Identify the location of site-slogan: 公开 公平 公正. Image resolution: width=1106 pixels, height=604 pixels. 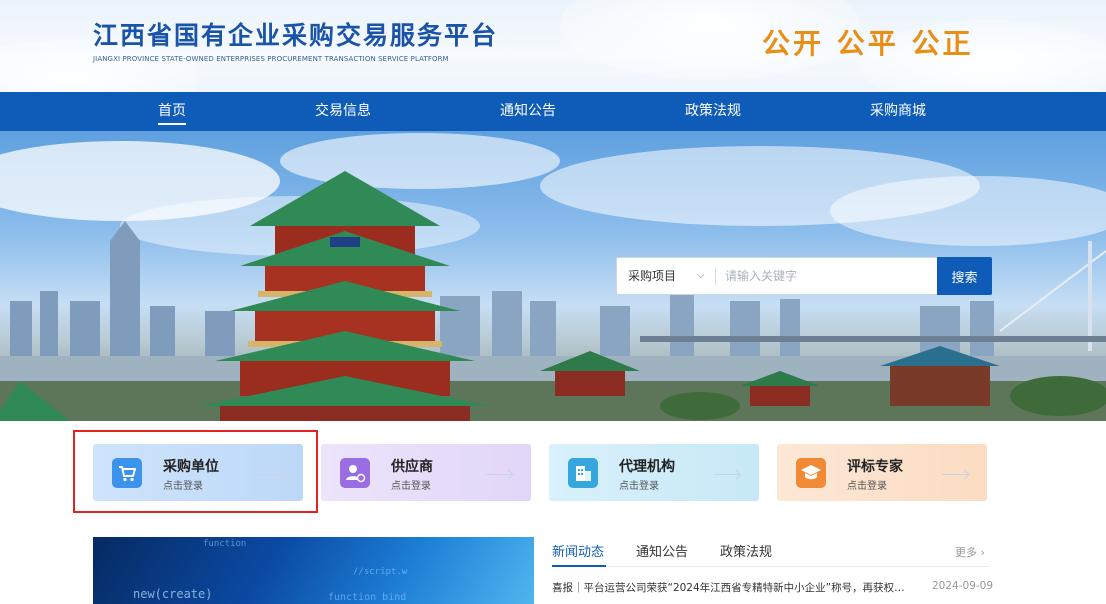
(868, 43).